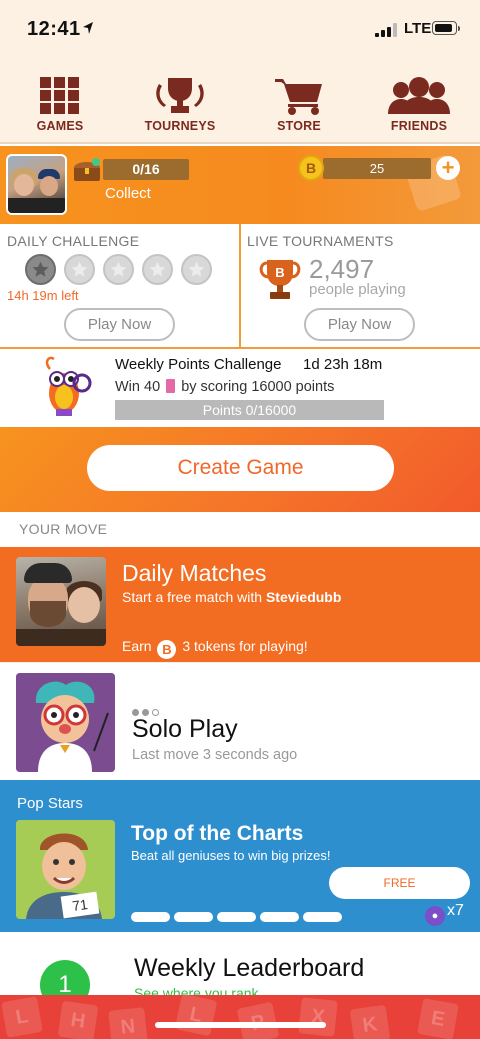  What do you see at coordinates (180, 95) in the screenshot?
I see `trophy-icon` at bounding box center [180, 95].